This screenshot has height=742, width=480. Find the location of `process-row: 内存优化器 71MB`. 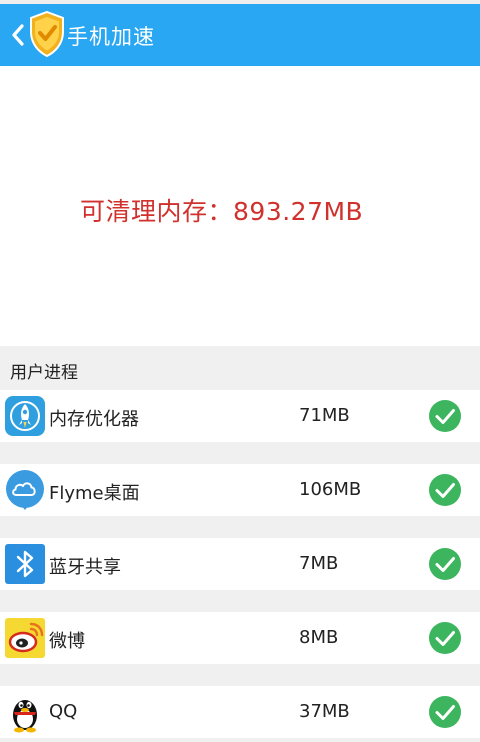

process-row: 内存优化器 71MB is located at coordinates (240, 416).